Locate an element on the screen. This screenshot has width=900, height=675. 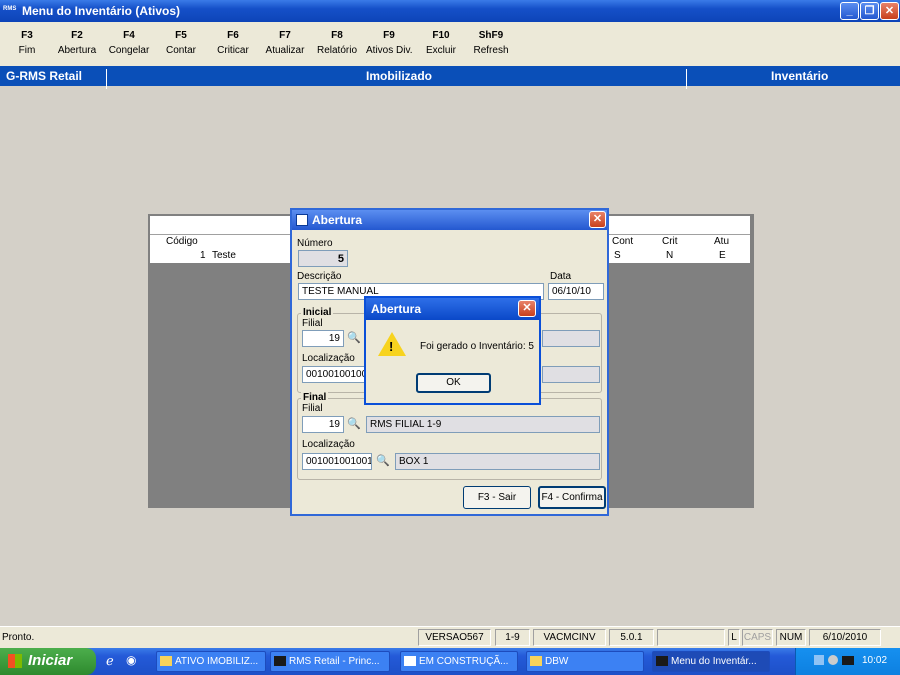
toolbar-label: Atualizar is located at coordinates (285, 50).